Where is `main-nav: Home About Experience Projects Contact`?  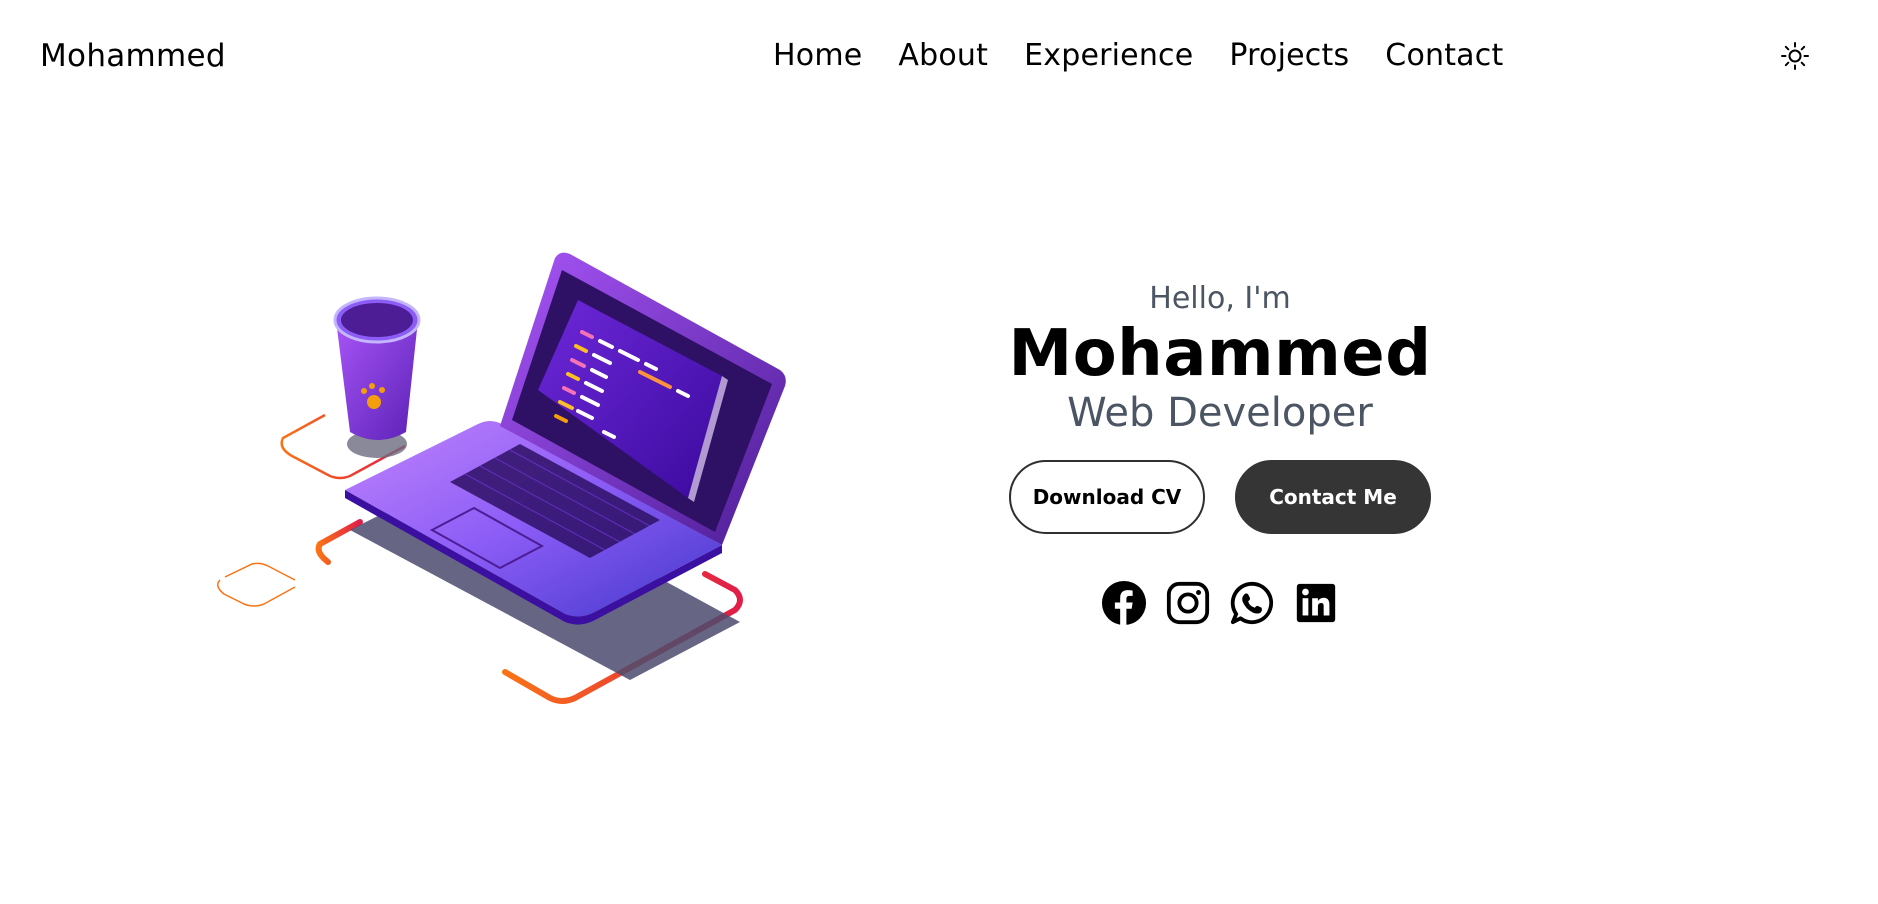
main-nav: Home About Experience Projects Contact is located at coordinates (1138, 55).